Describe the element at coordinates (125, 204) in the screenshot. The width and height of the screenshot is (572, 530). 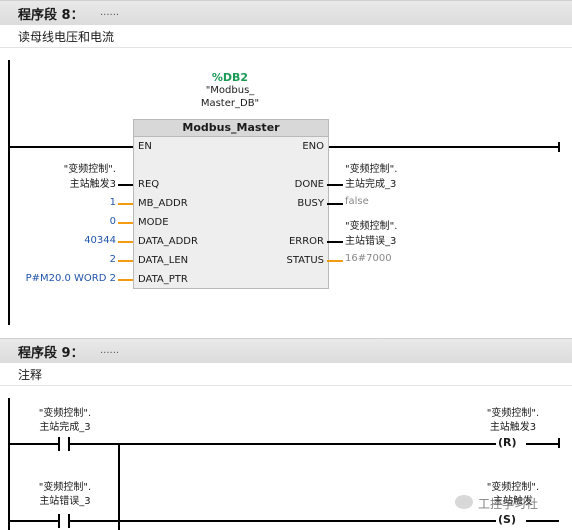
I see `mb-addr-wire` at that location.